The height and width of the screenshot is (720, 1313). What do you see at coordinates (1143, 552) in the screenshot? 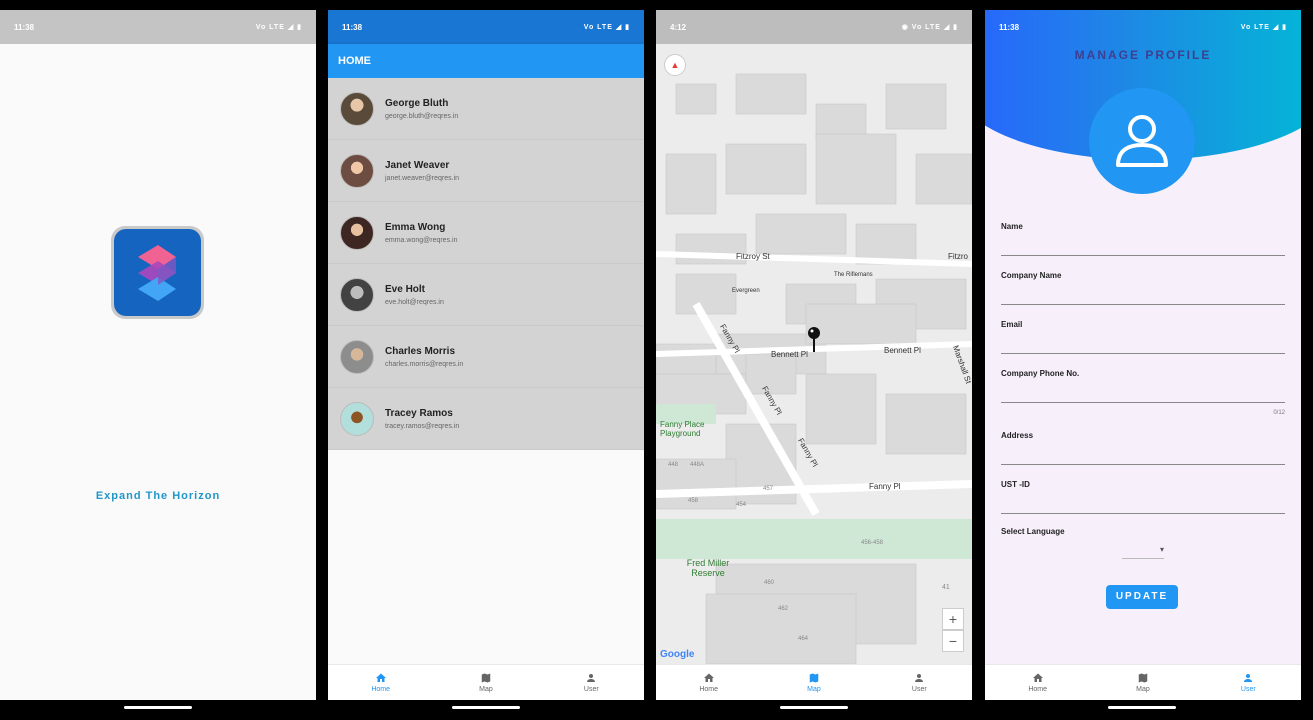
I see `language-dropdown: ▾` at bounding box center [1143, 552].